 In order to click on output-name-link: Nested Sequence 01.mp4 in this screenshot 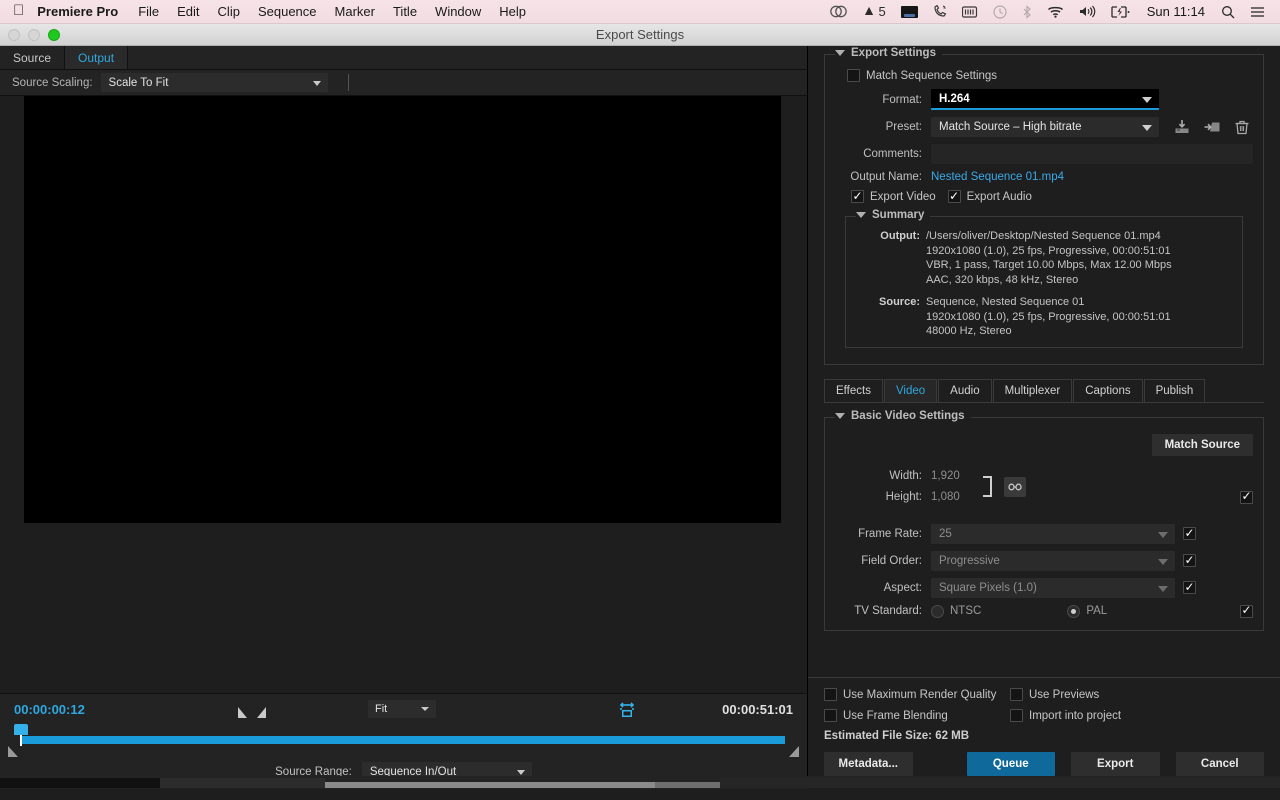, I will do `click(997, 177)`.